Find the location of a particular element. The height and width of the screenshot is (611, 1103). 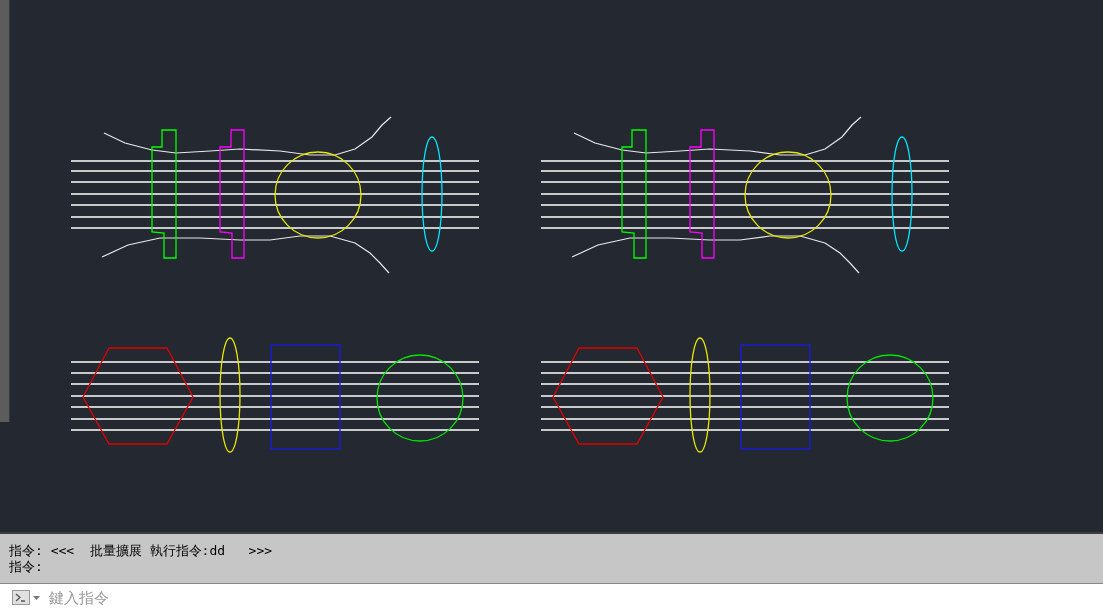

command-history-line: 指令: is located at coordinates (26, 567).